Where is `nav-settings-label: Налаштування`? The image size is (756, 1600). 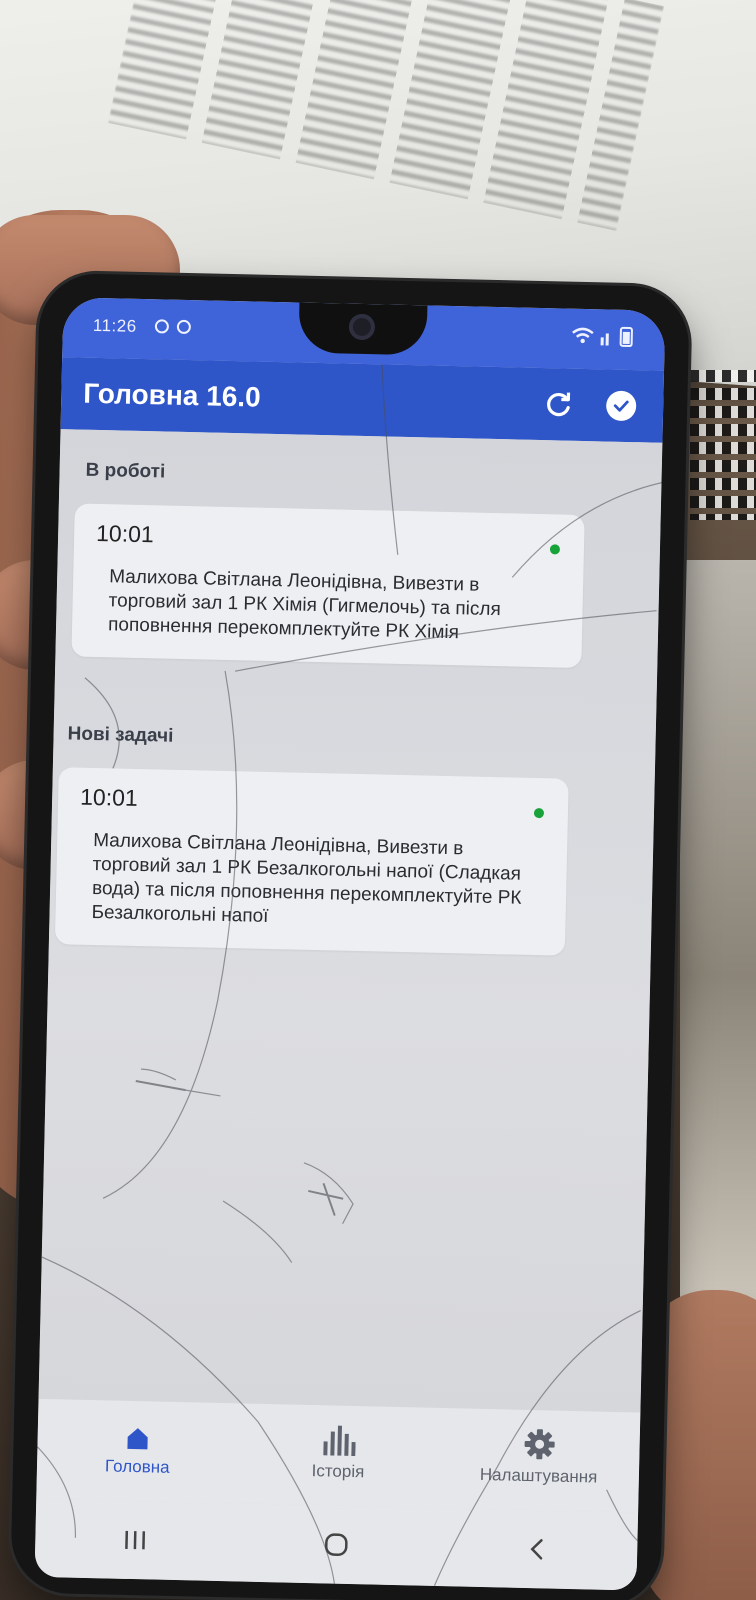
nav-settings-label: Налаштування is located at coordinates (538, 1475).